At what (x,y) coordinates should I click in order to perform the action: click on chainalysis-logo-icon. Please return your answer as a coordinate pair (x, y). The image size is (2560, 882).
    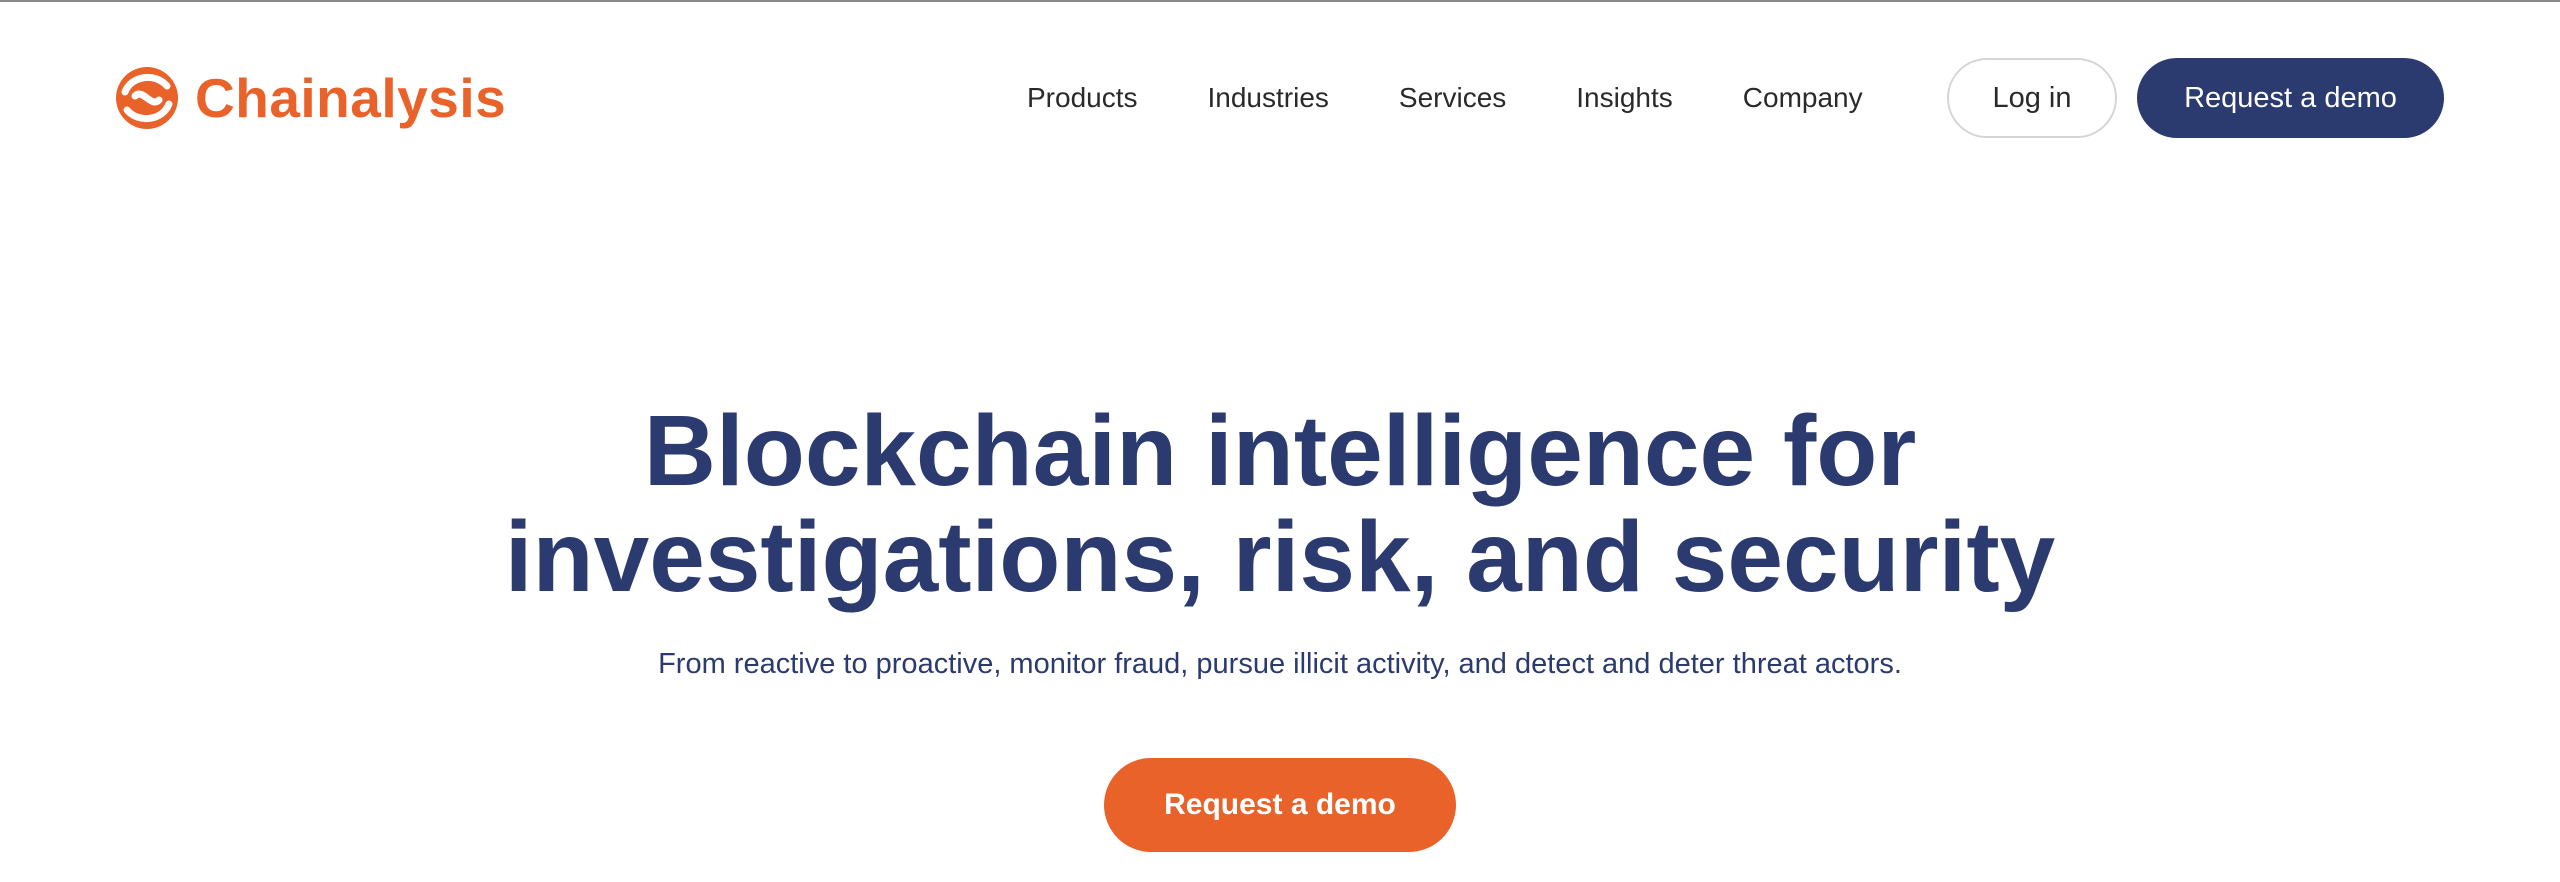
    Looking at the image, I should click on (147, 98).